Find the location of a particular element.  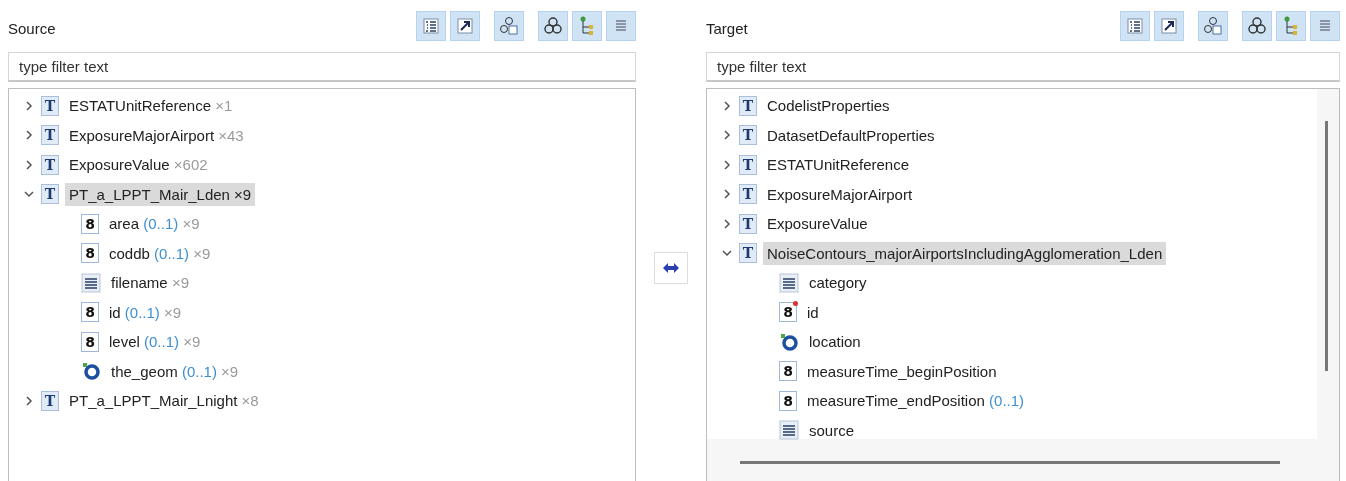

tree-item: category is located at coordinates (838, 283).